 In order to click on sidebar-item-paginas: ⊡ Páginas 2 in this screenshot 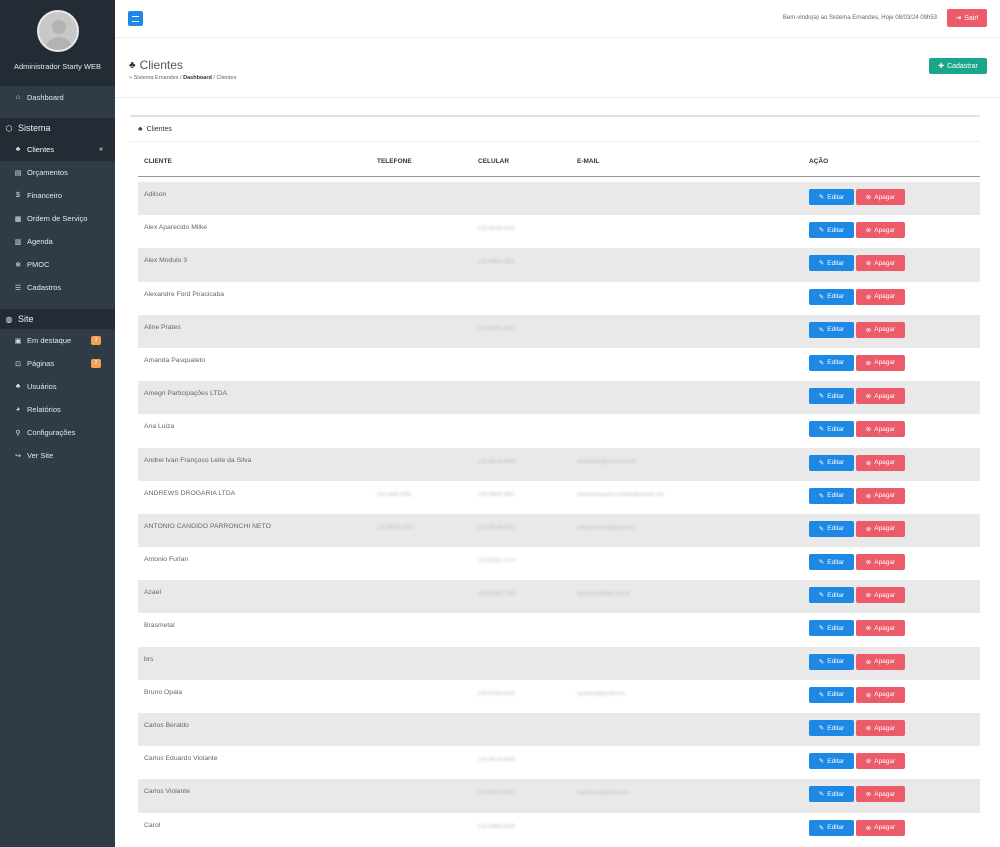, I will do `click(57, 363)`.